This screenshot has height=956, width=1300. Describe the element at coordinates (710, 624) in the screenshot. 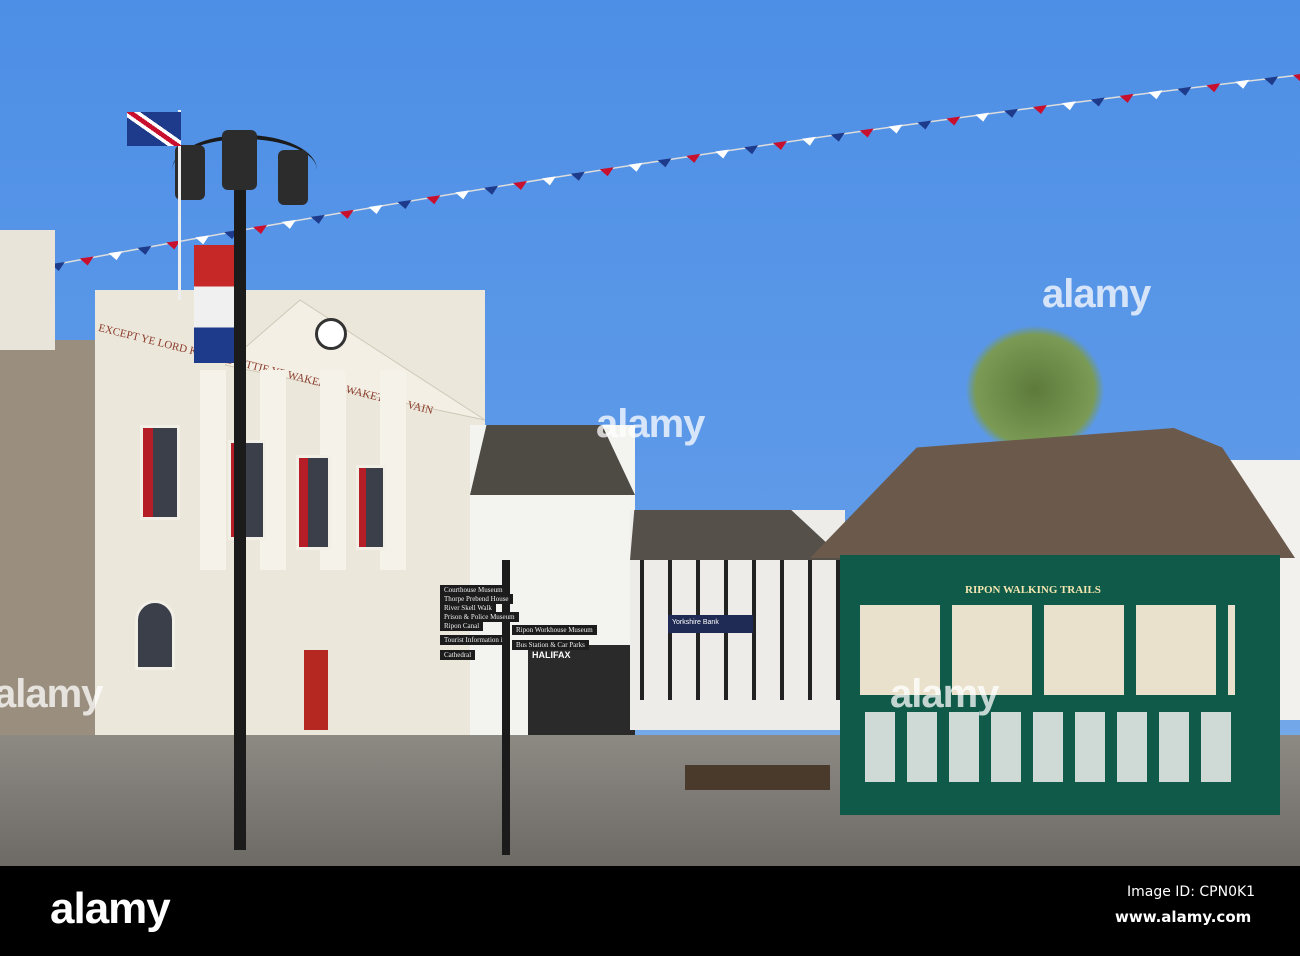

I see `yorkshire-bank-sign: Yorkshire Bank` at that location.